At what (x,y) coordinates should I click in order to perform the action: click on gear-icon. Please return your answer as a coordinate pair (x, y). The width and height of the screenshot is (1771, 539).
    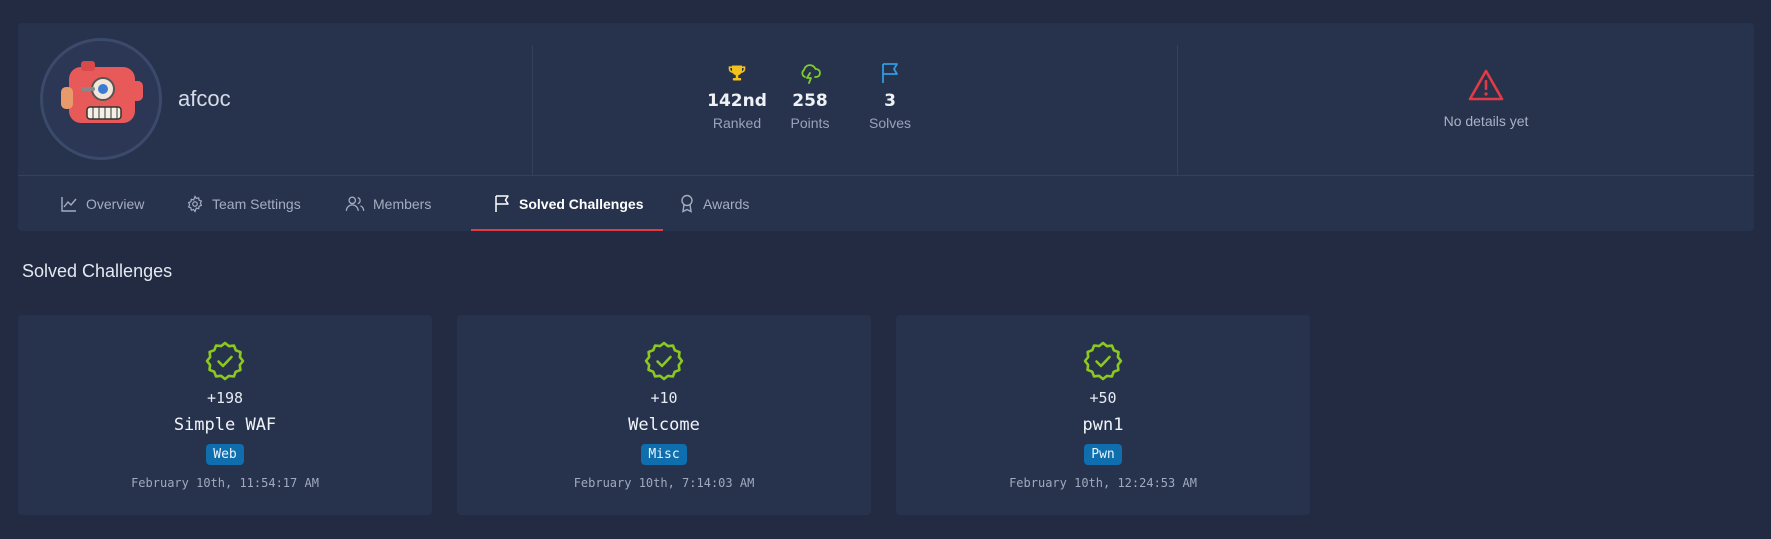
    Looking at the image, I should click on (195, 203).